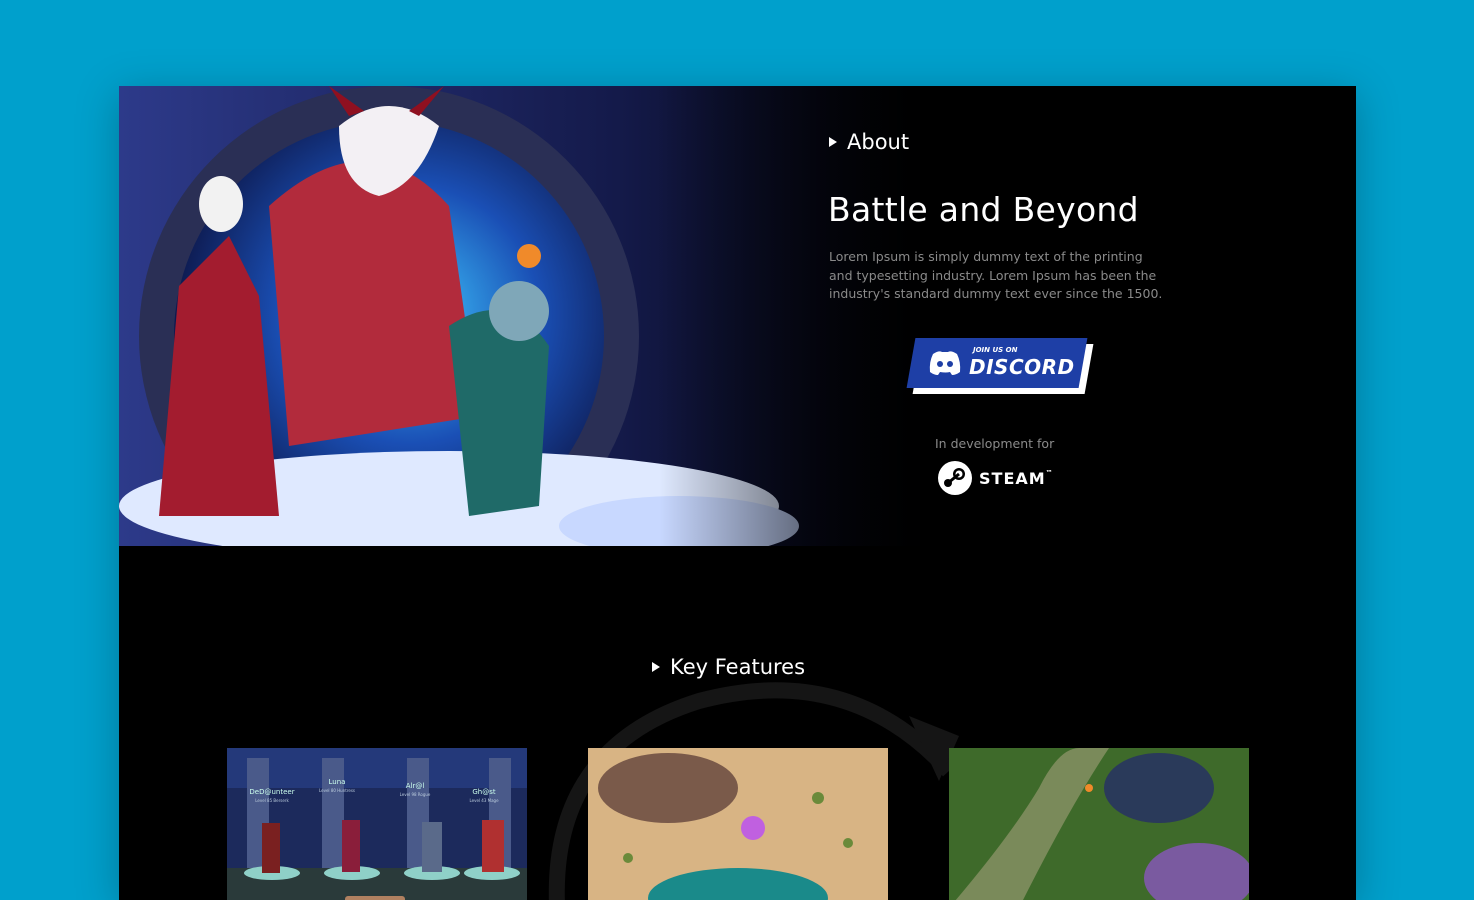 The width and height of the screenshot is (1474, 900). What do you see at coordinates (945, 363) in the screenshot?
I see `discord-logo-icon` at bounding box center [945, 363].